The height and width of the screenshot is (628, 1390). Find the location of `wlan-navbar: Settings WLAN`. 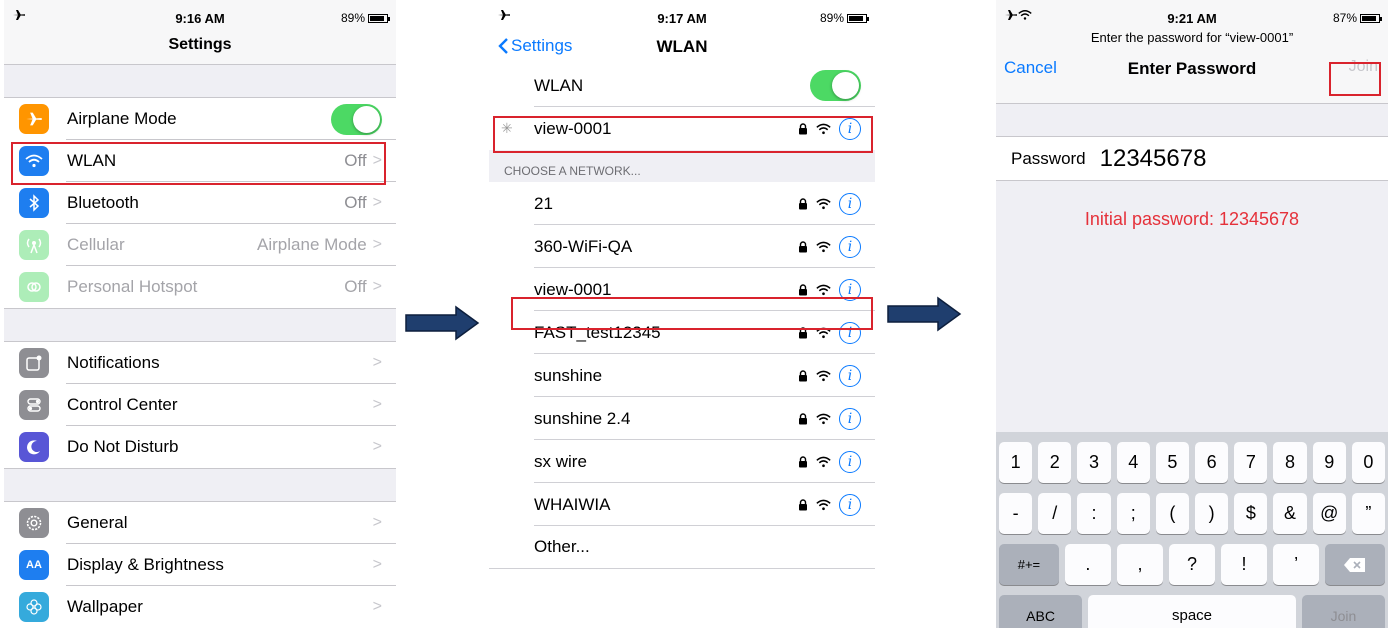

wlan-navbar: Settings WLAN is located at coordinates (682, 47).